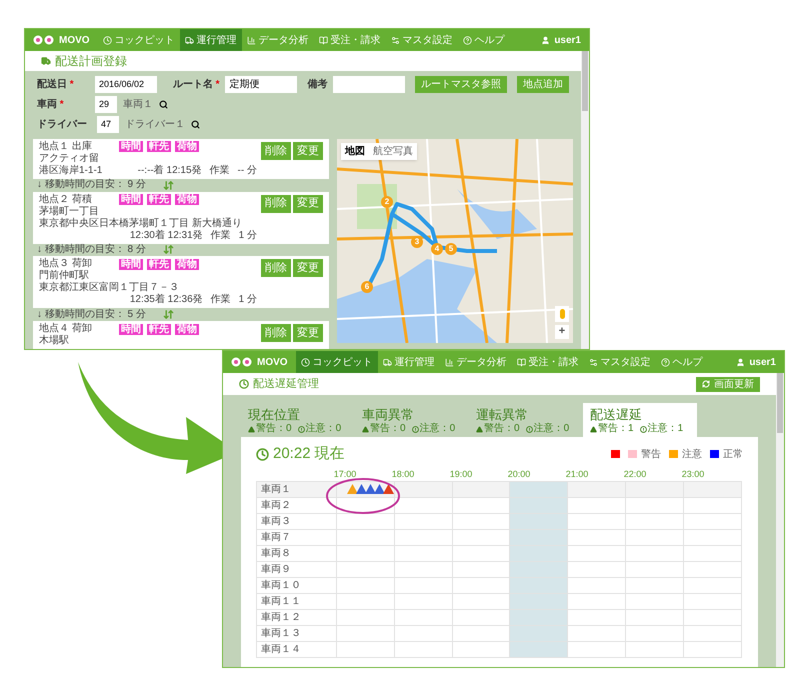 Image resolution: width=800 pixels, height=700 pixels. Describe the element at coordinates (526, 420) in the screenshot. I see `tab: 運転異常 警告：0 注意：0` at that location.